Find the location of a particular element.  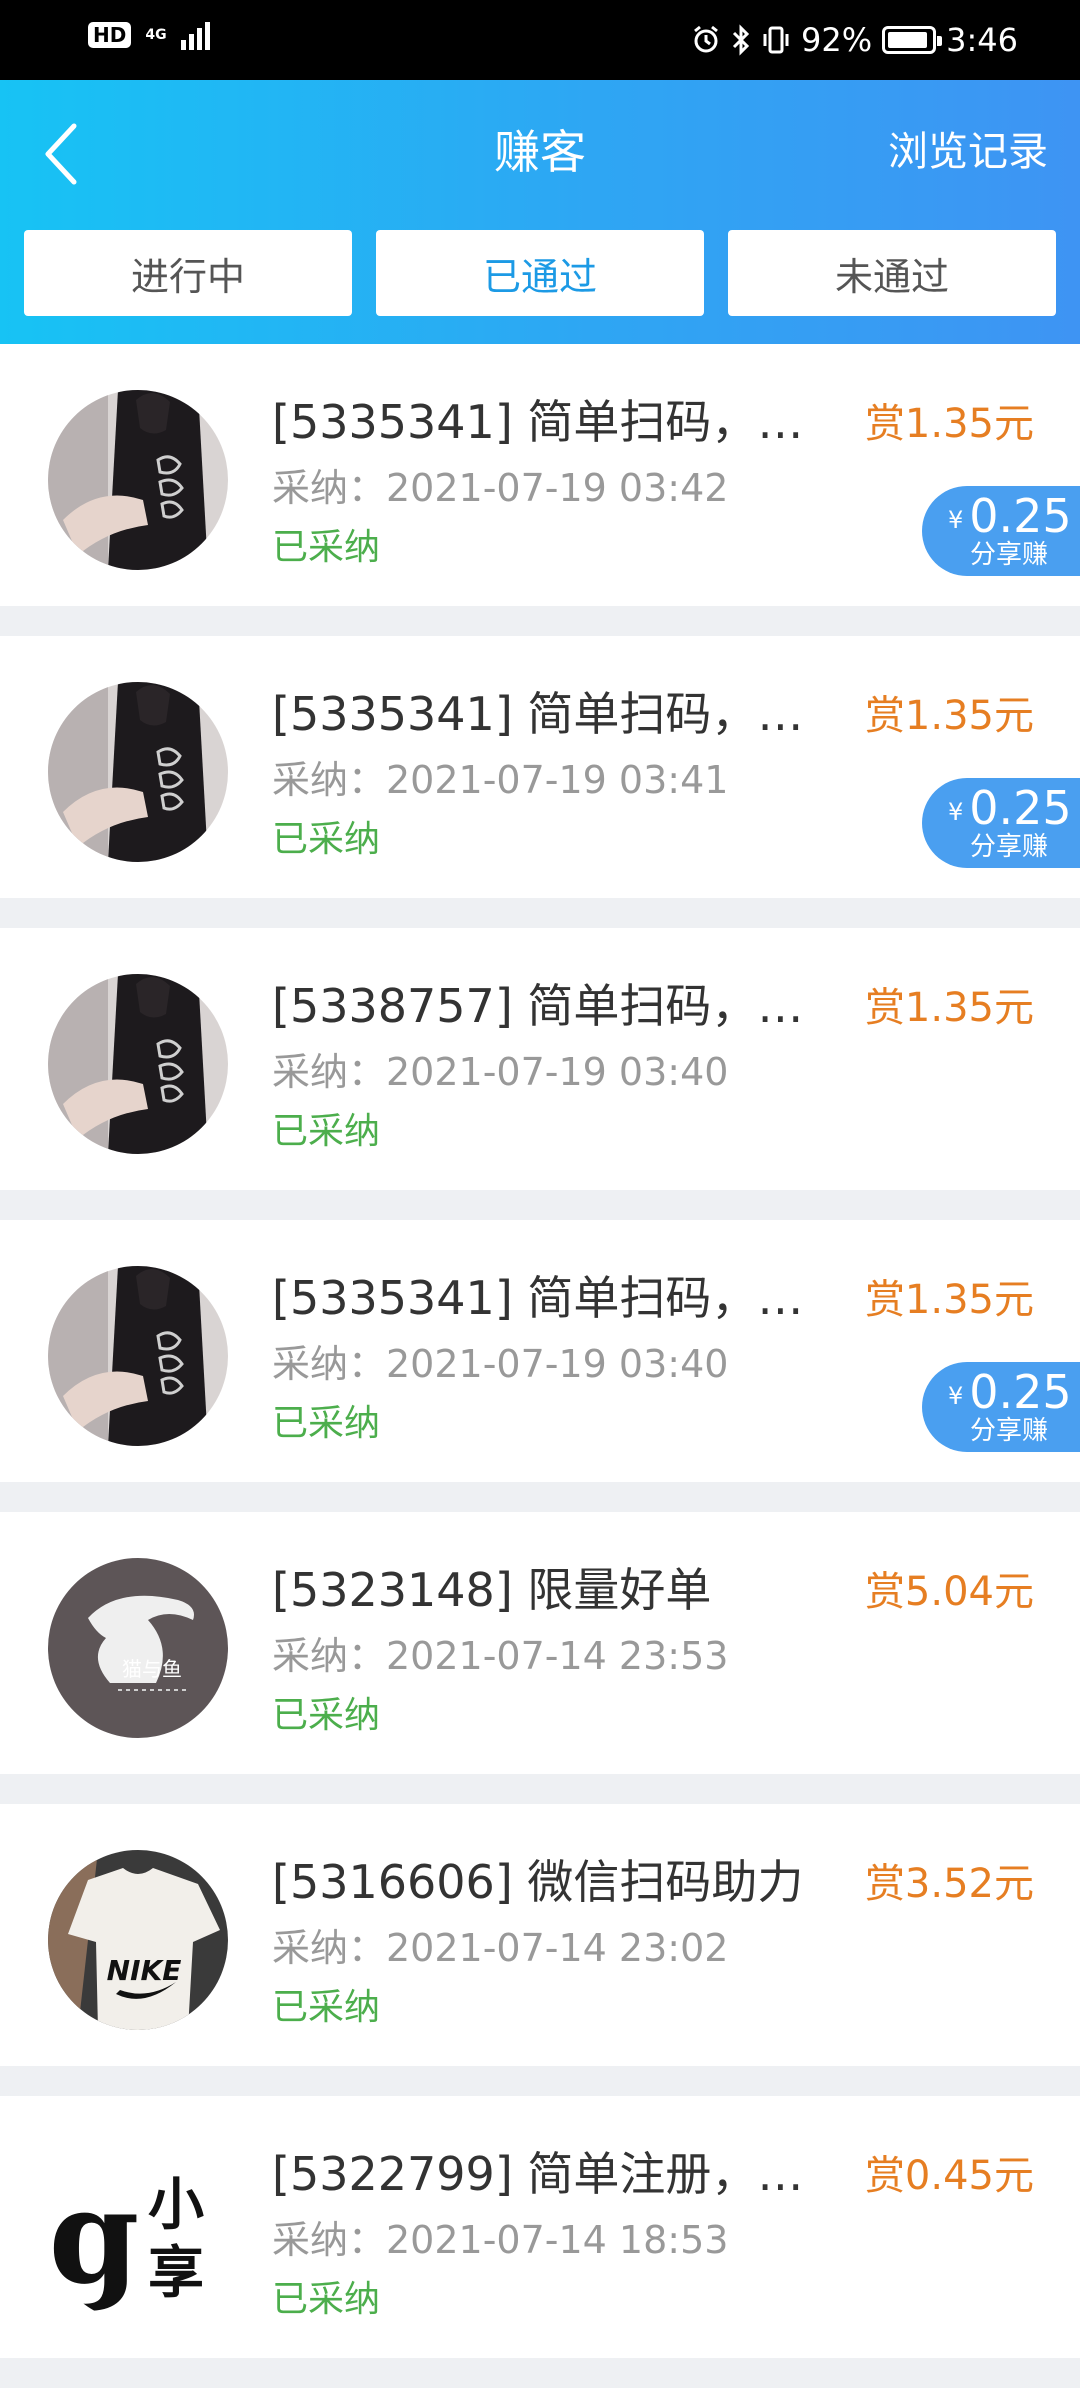

tab-rejected: 未通过 is located at coordinates (892, 273).